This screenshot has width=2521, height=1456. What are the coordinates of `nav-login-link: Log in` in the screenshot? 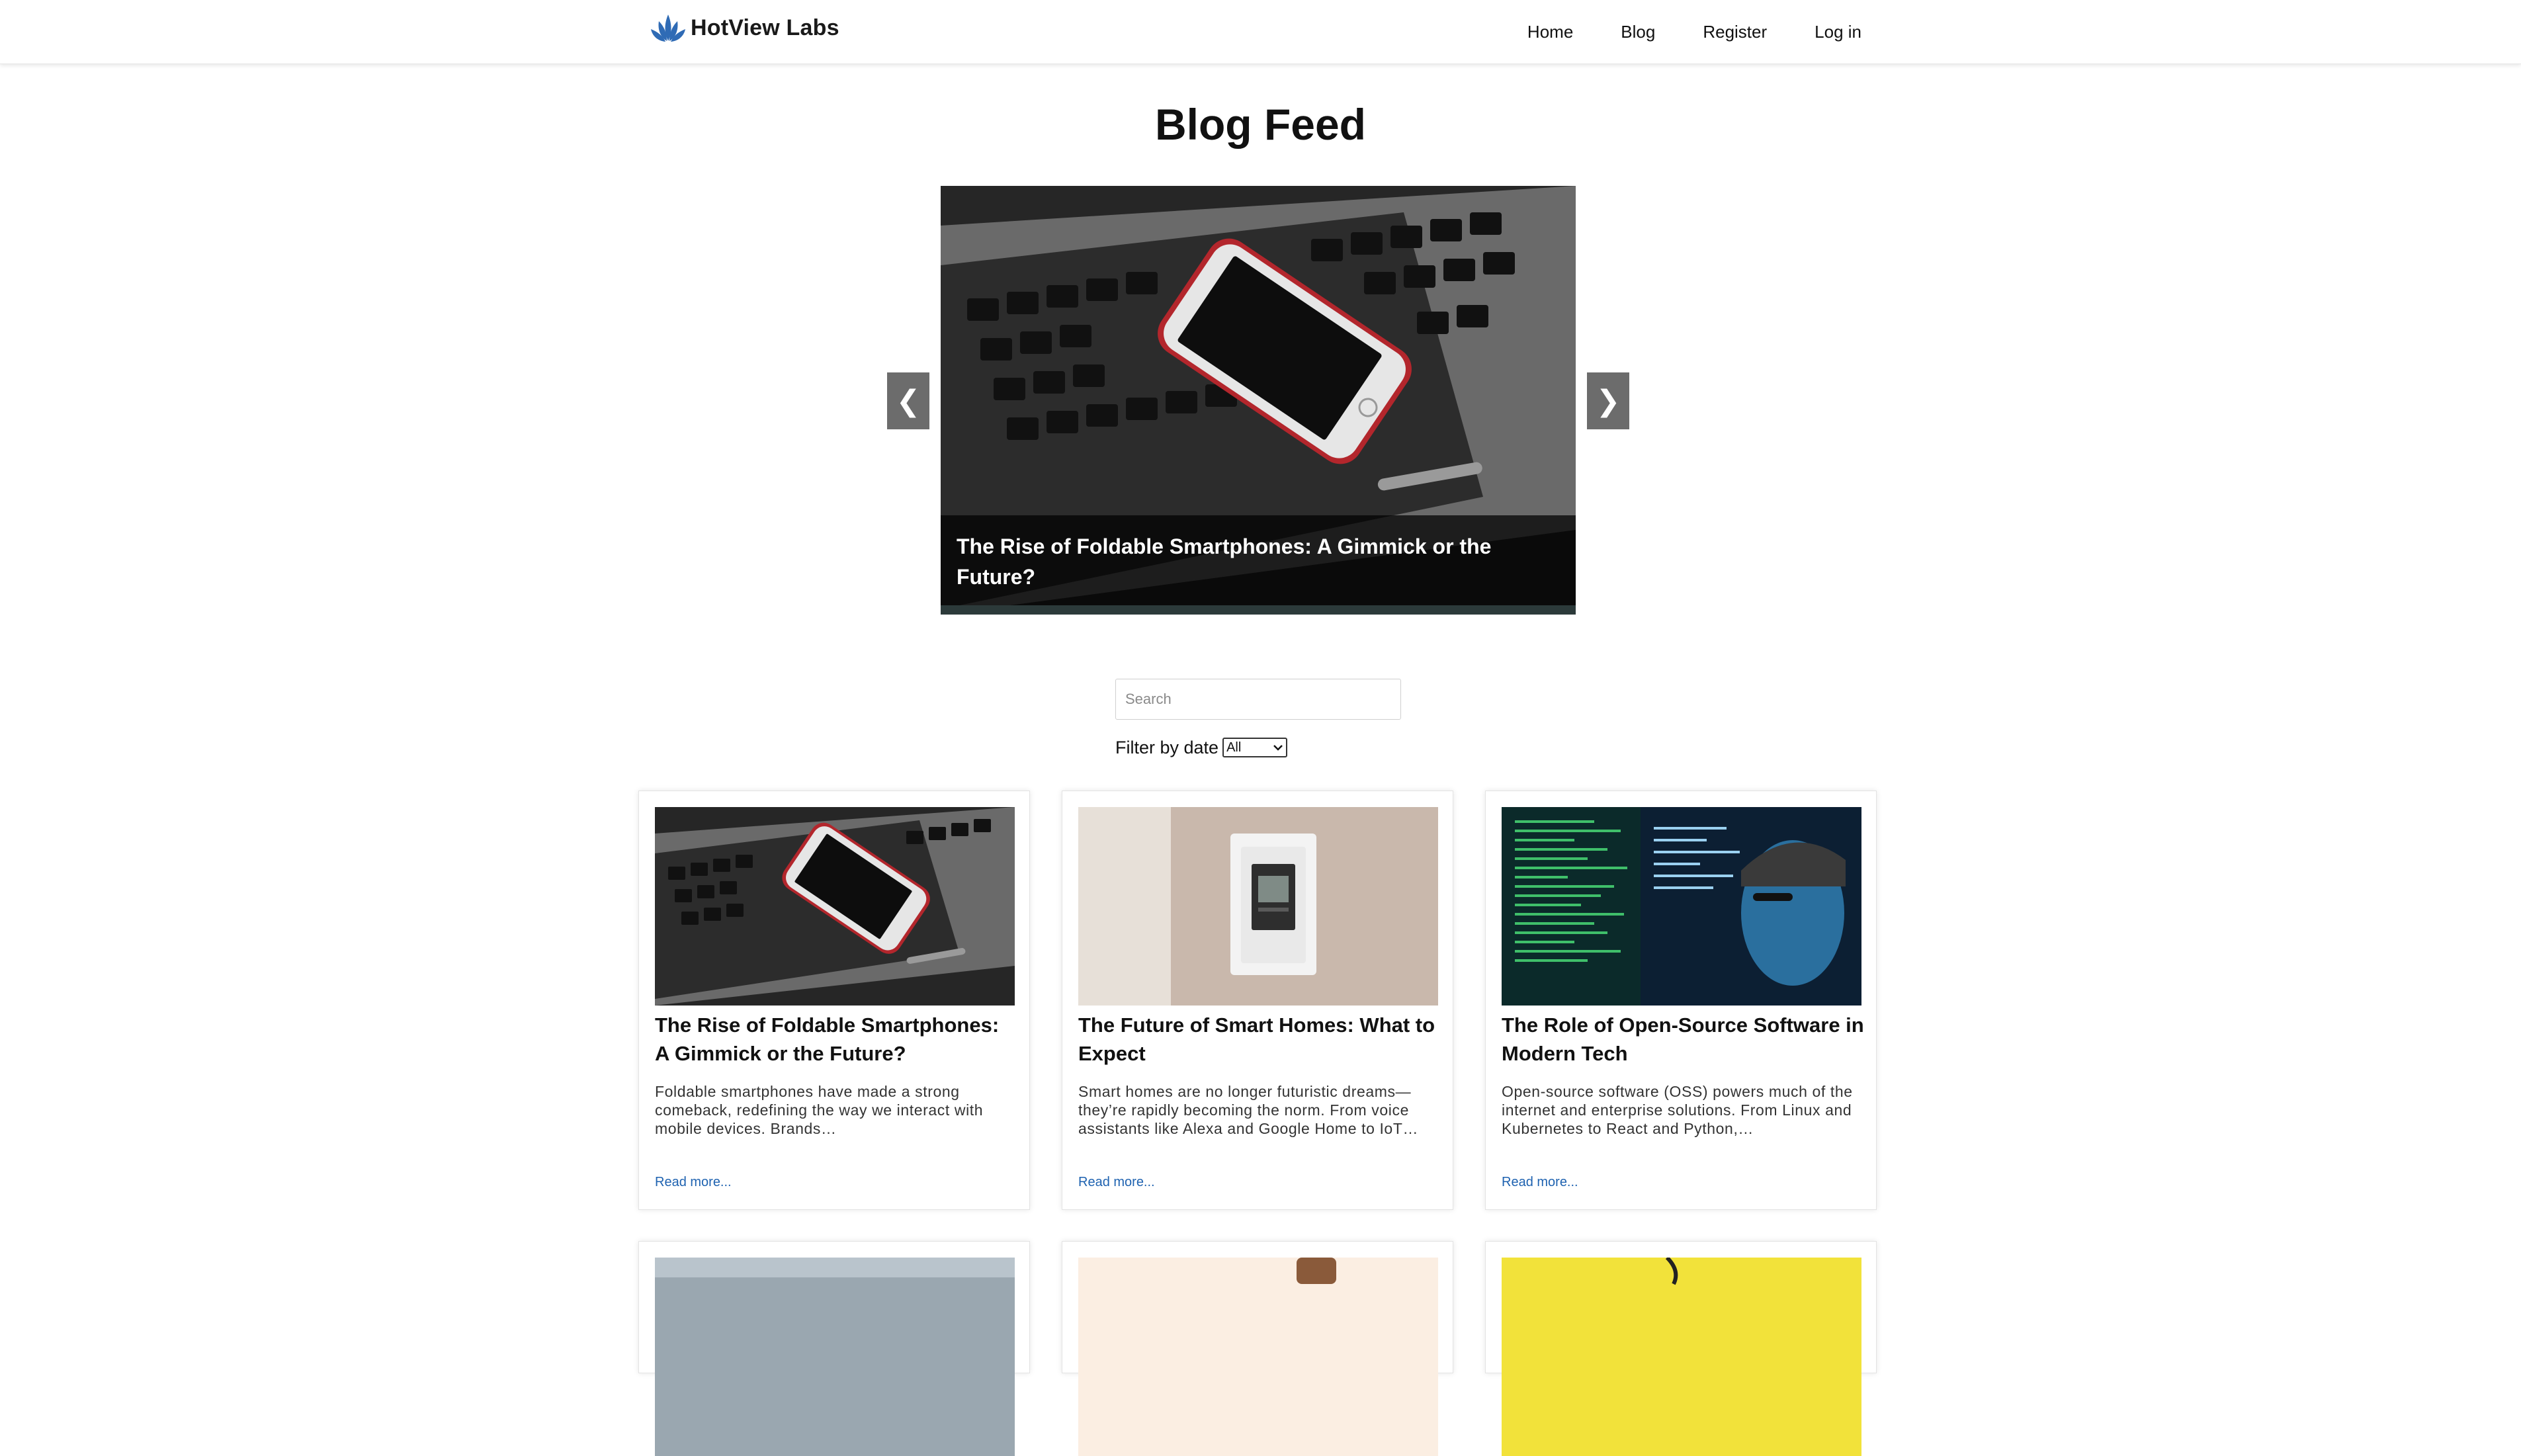 It's located at (1838, 32).